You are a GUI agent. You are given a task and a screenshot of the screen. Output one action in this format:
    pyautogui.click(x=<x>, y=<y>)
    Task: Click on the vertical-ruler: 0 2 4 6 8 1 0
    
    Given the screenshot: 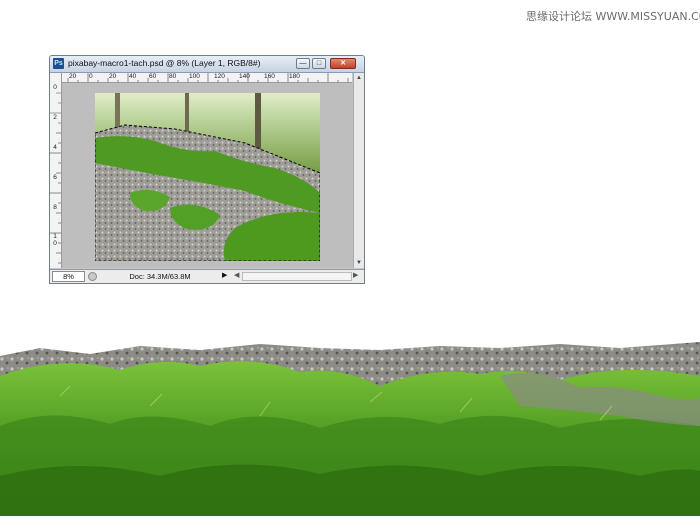 What is the action you would take?
    pyautogui.click(x=56, y=170)
    